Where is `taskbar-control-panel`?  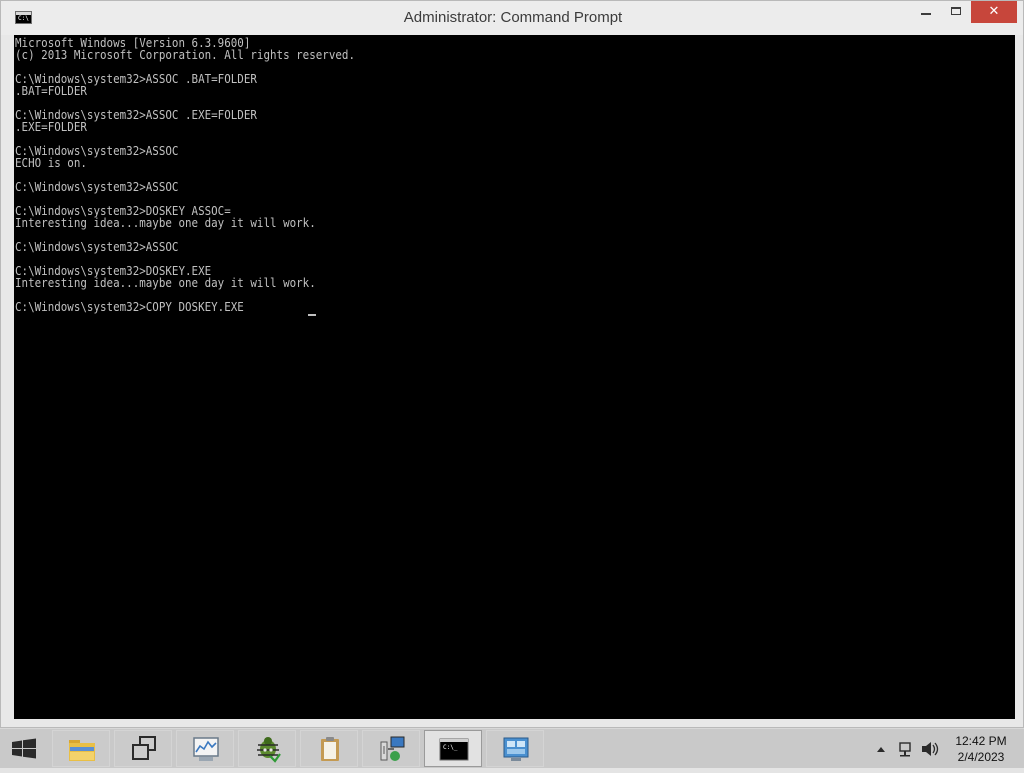 taskbar-control-panel is located at coordinates (515, 748).